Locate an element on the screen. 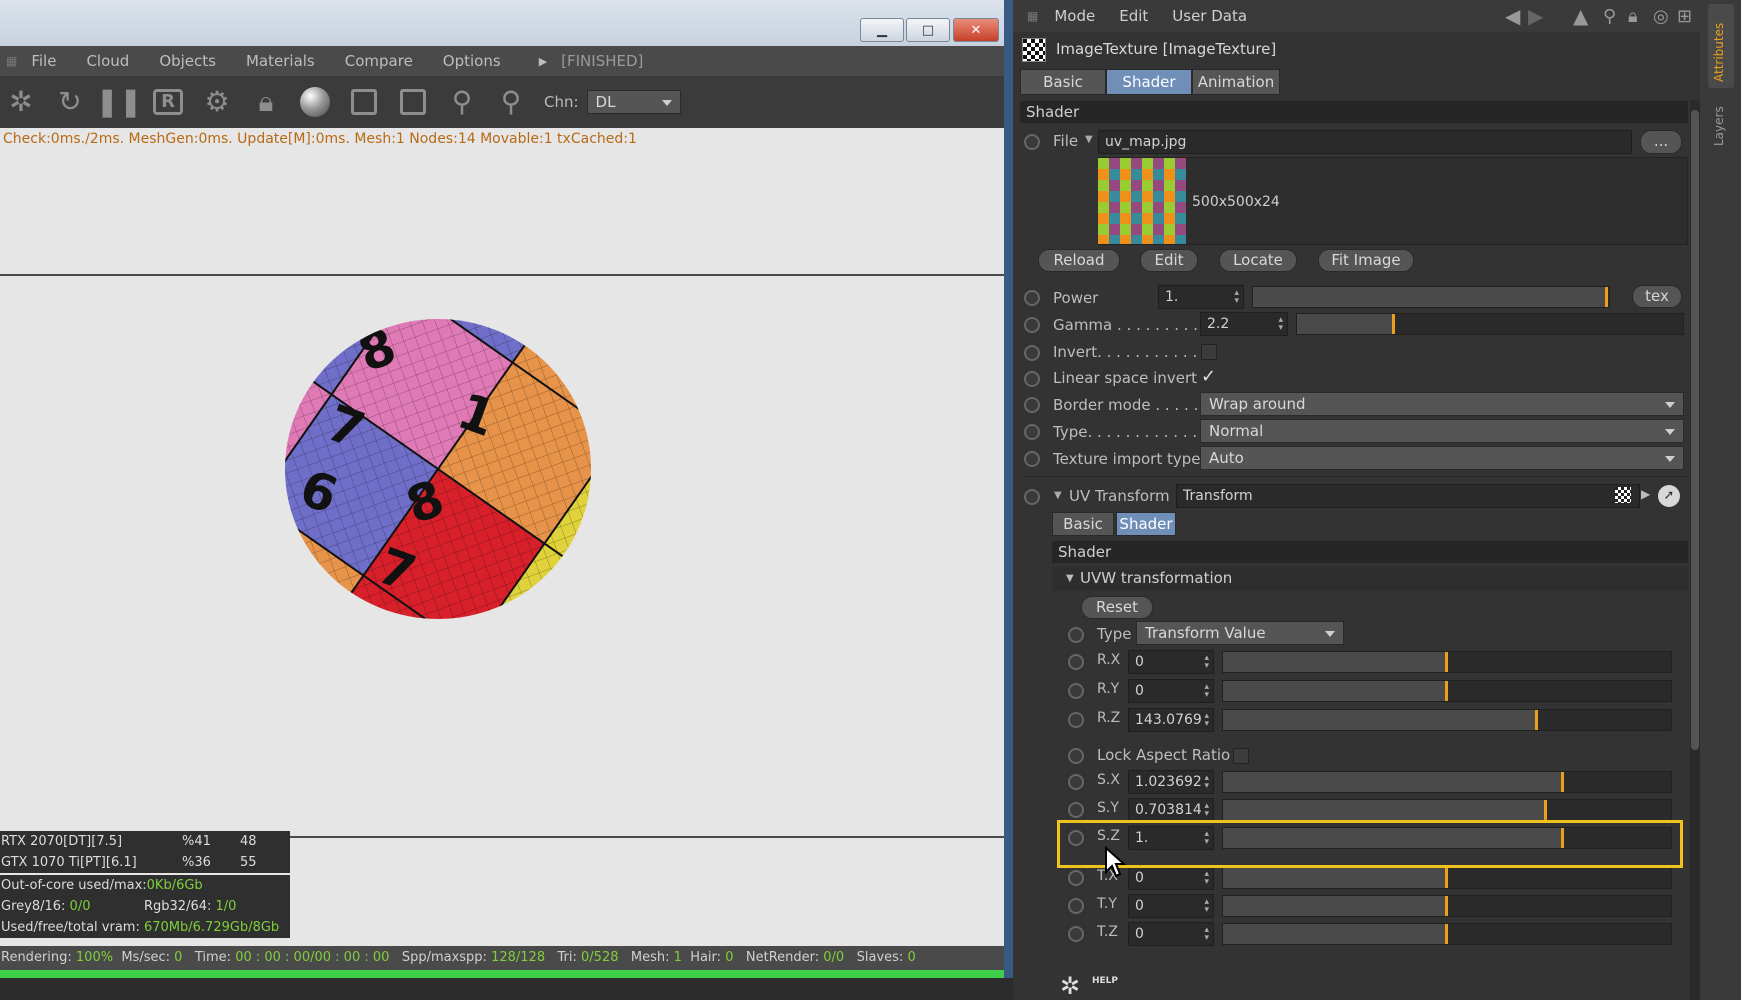 This screenshot has height=1000, width=1741. power-slider is located at coordinates (1431, 297).